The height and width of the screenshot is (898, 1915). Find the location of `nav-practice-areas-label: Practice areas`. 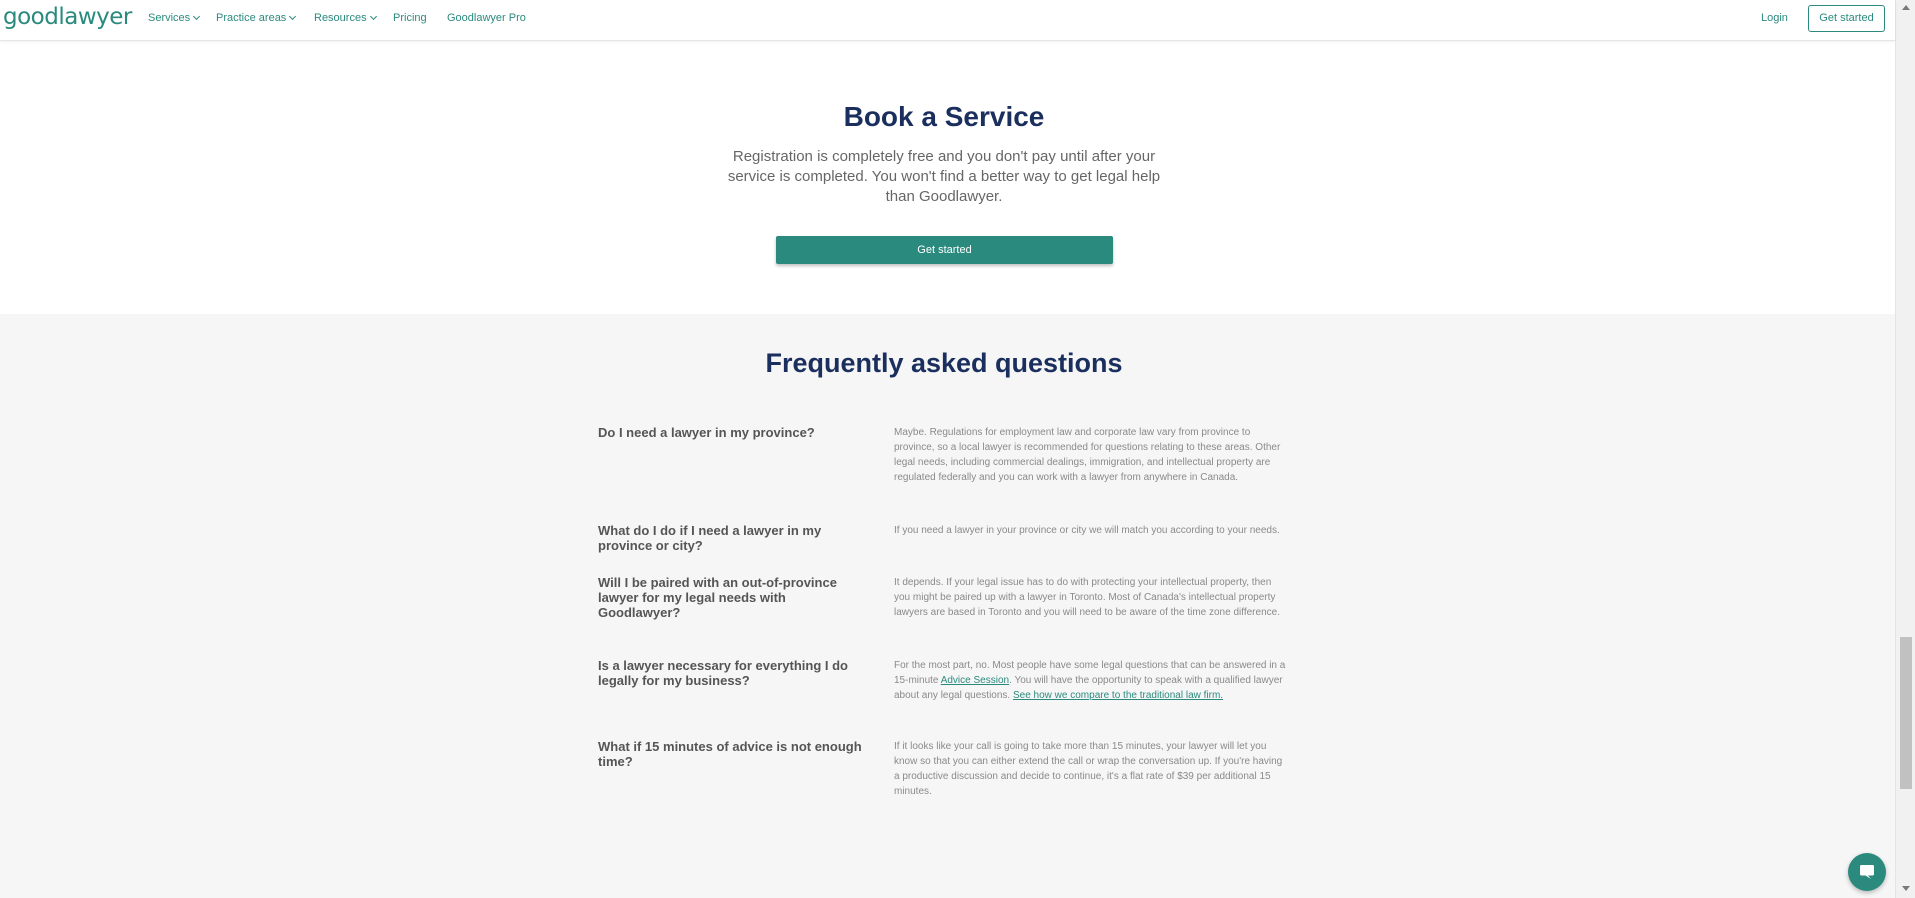

nav-practice-areas-label: Practice areas is located at coordinates (251, 18).